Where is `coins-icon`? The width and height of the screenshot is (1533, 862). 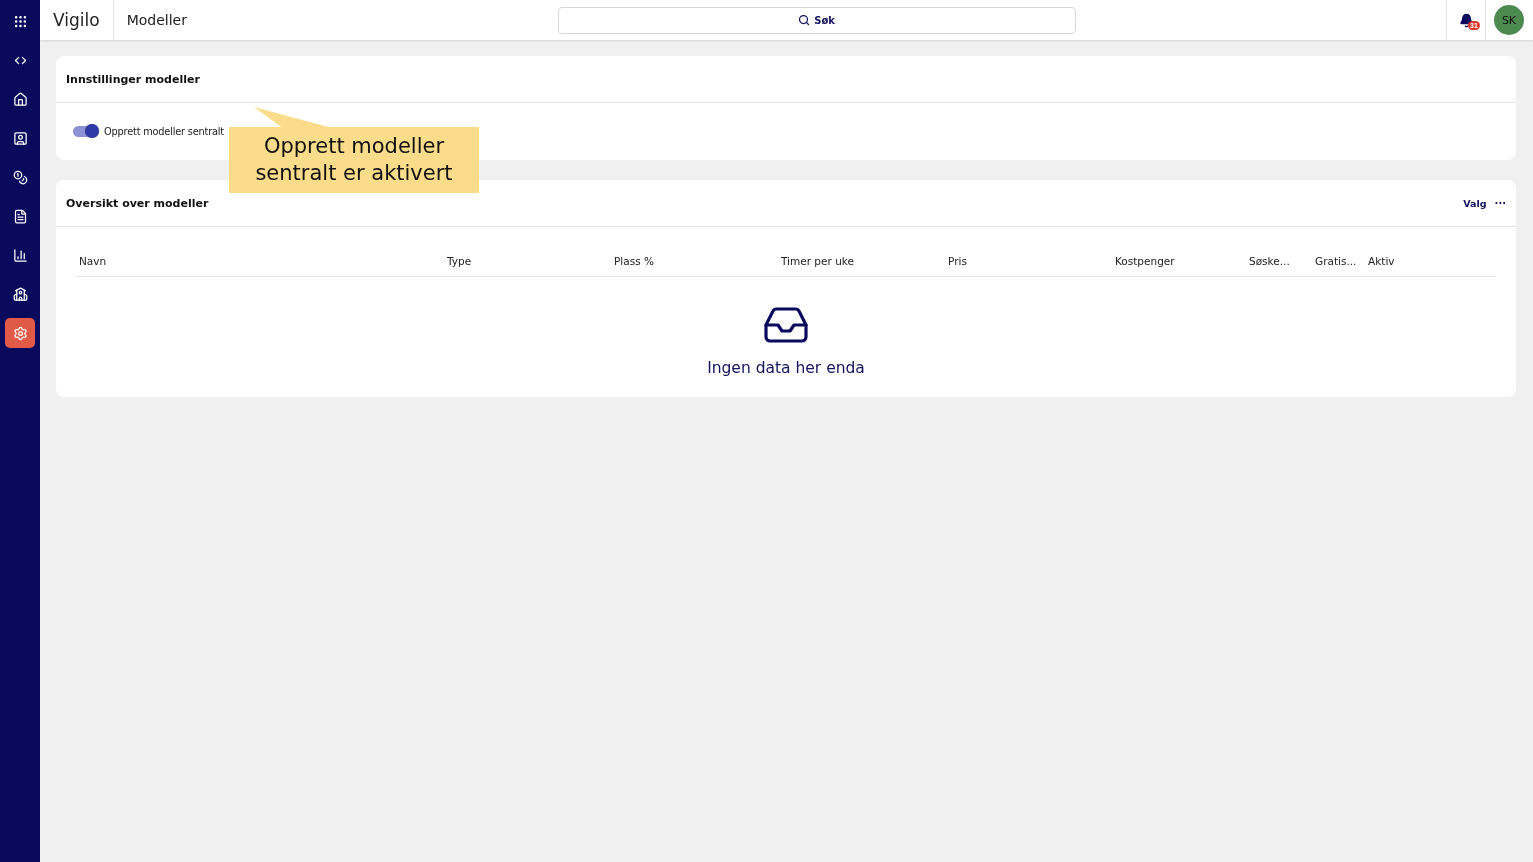
coins-icon is located at coordinates (20, 177).